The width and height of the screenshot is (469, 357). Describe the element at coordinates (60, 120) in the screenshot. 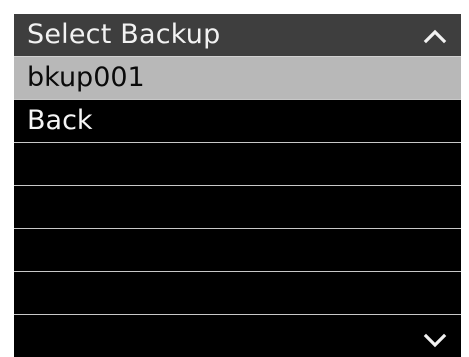

I see `list-item-label: Back` at that location.